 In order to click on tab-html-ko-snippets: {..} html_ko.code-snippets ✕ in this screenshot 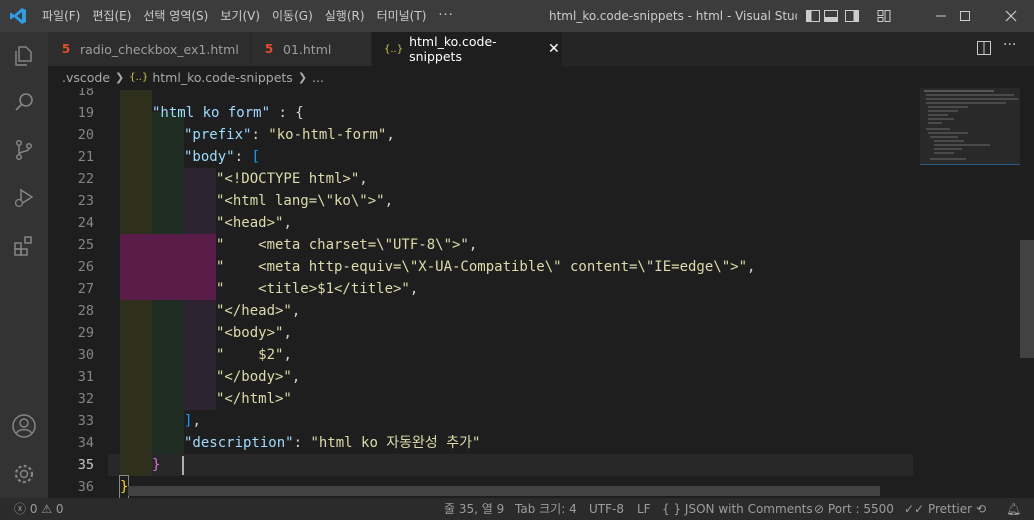, I will do `click(467, 49)`.